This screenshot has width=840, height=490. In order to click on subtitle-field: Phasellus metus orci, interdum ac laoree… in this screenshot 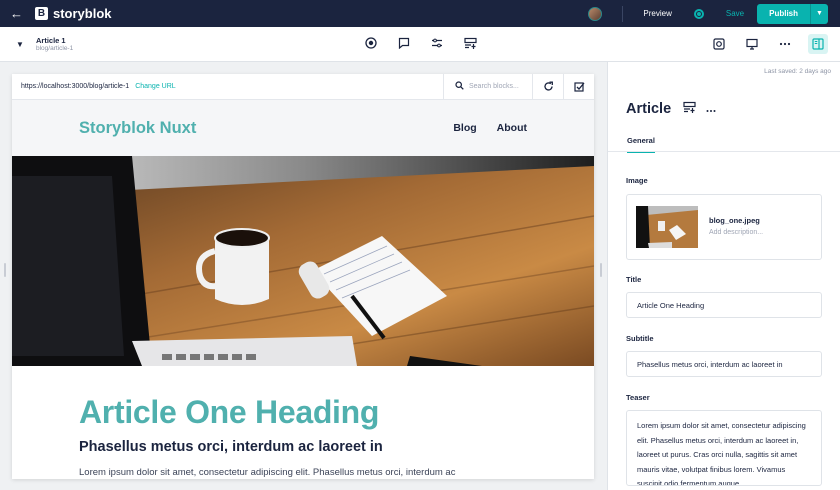, I will do `click(724, 364)`.